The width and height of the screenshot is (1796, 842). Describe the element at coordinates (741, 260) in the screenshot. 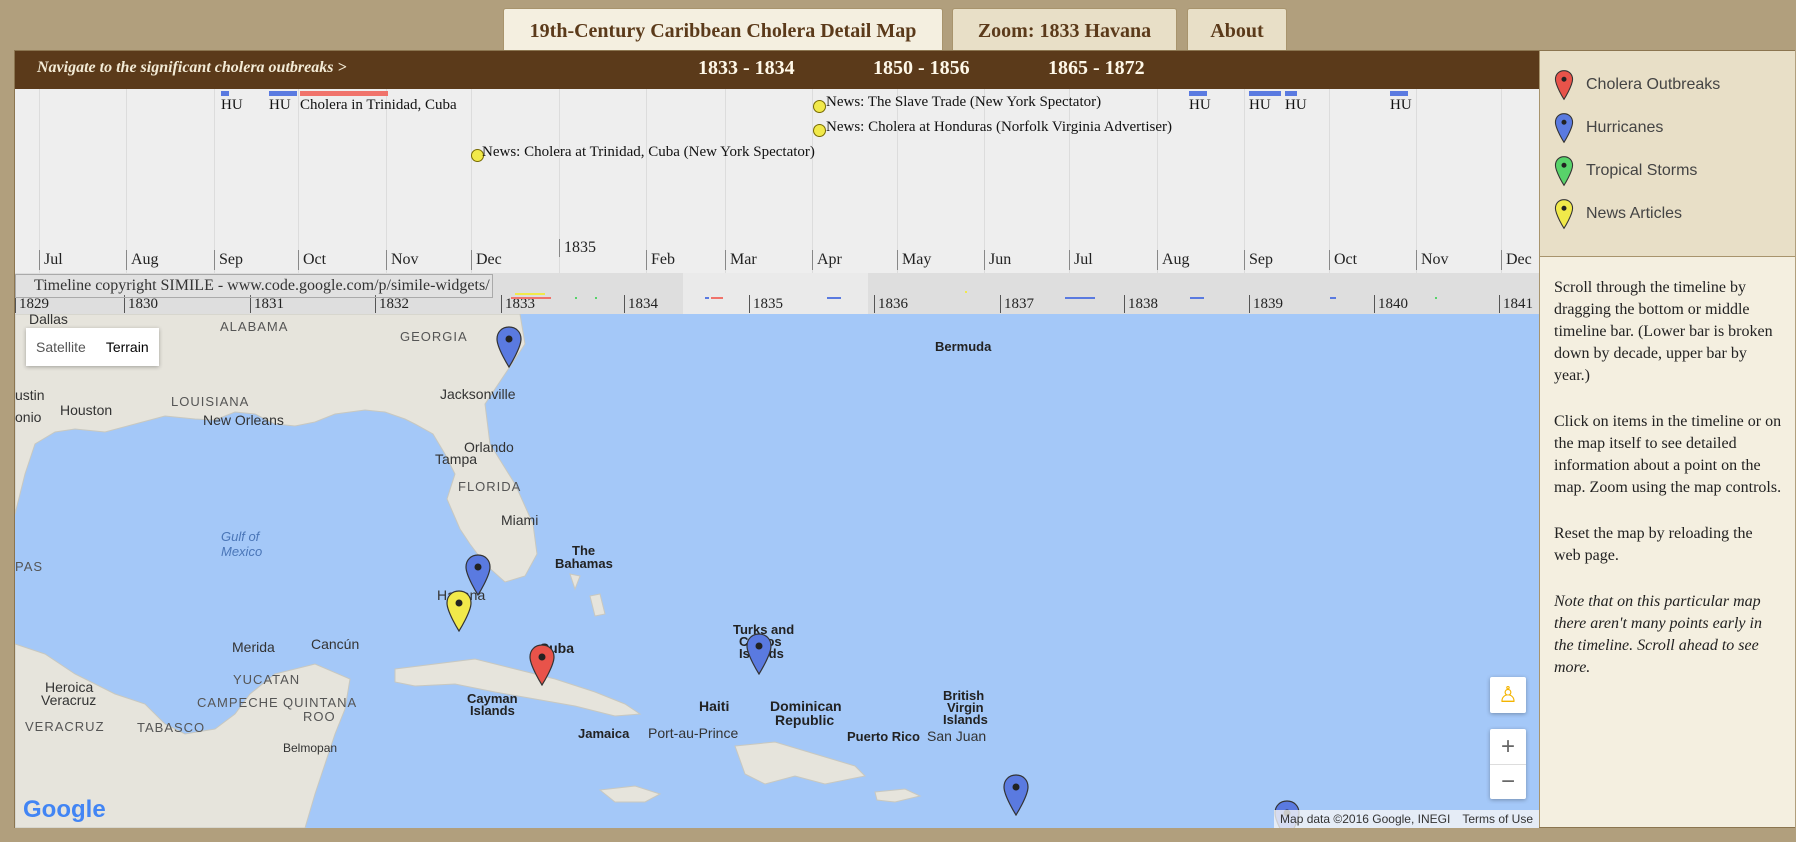

I see `month-label: Mar` at that location.